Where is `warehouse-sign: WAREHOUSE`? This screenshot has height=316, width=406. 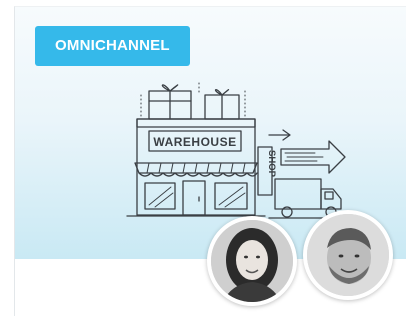
warehouse-sign: WAREHOUSE is located at coordinates (194, 142).